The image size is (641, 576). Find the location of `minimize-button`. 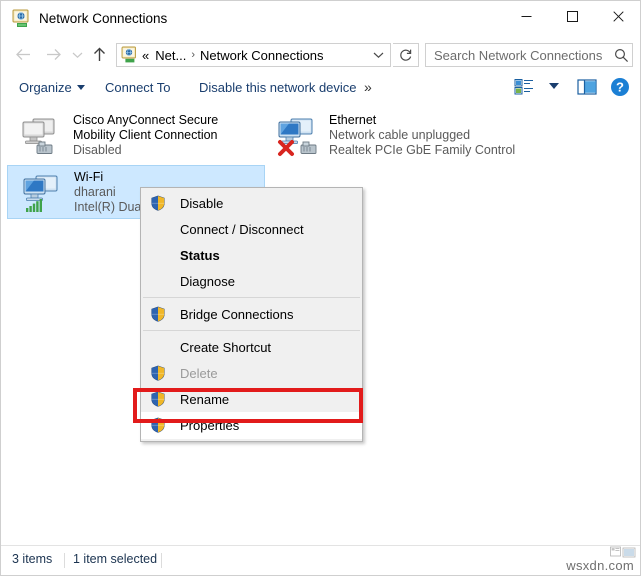

minimize-button is located at coordinates (526, 16).